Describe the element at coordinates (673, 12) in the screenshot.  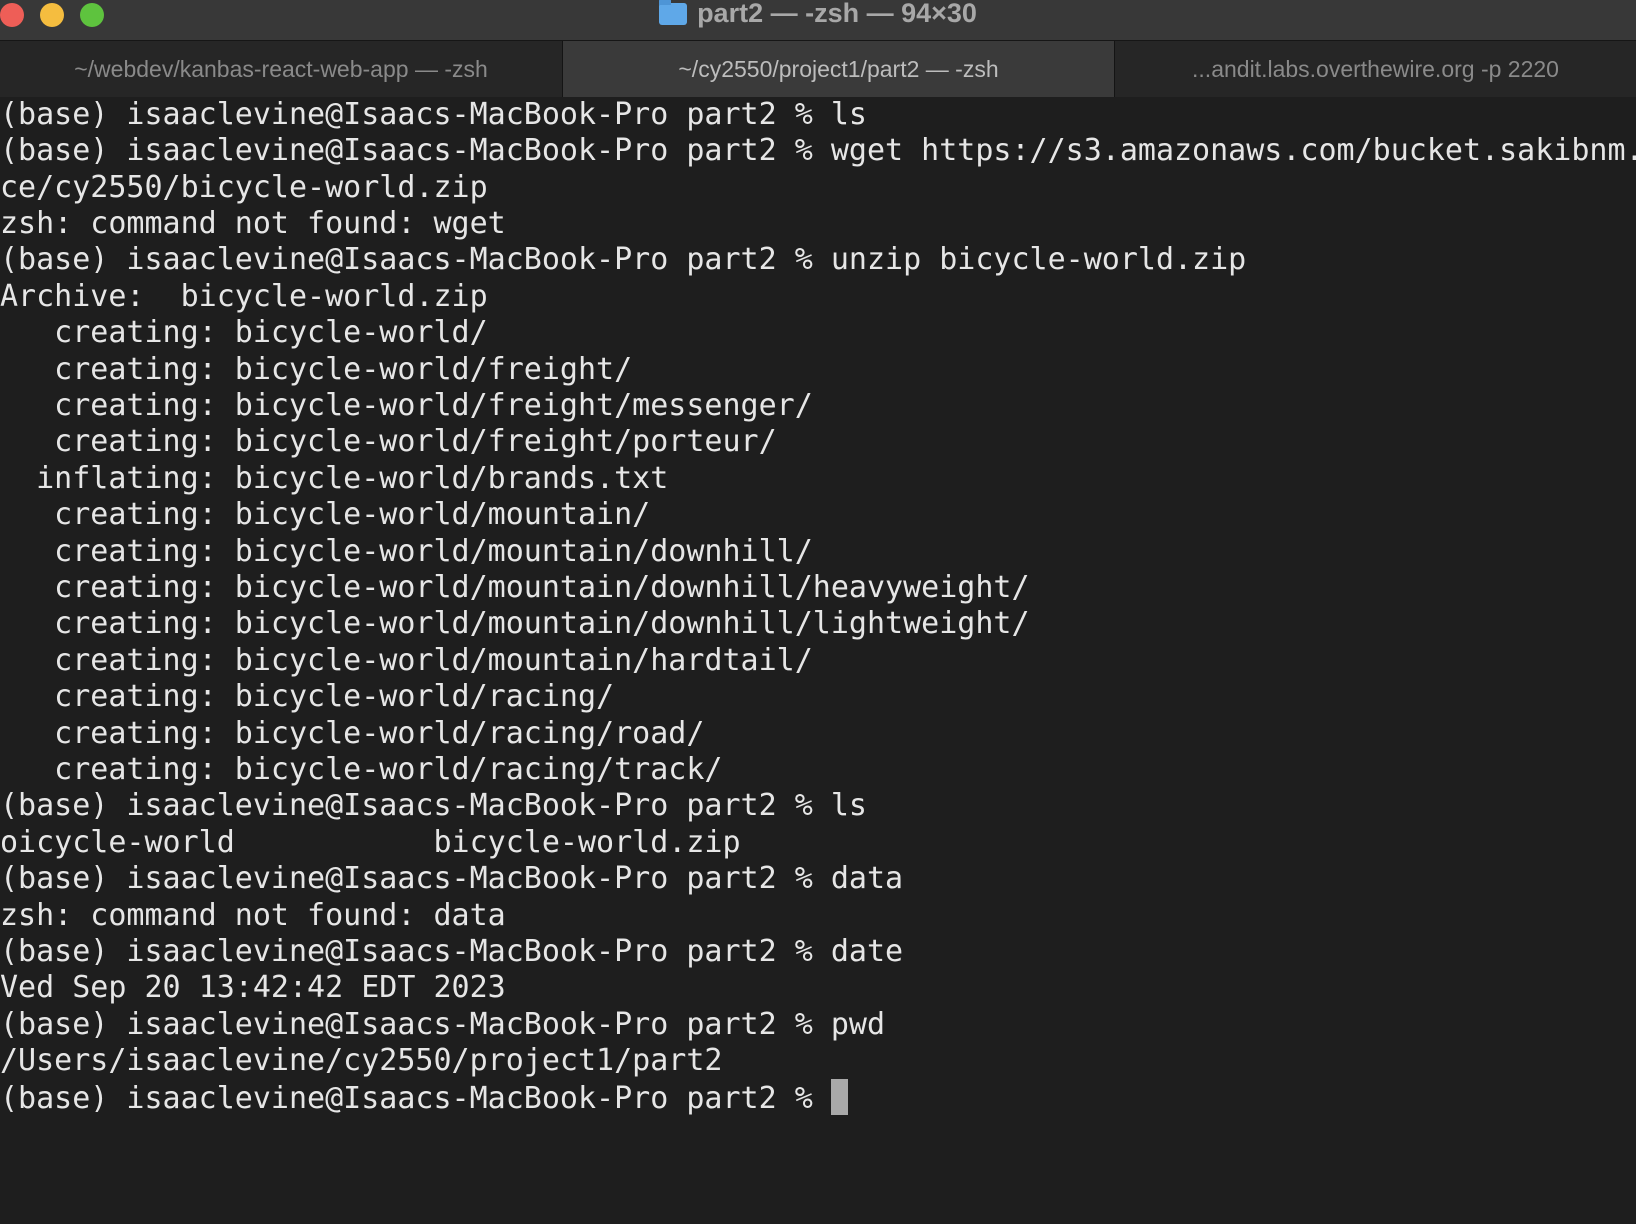
I see `folder-icon` at that location.